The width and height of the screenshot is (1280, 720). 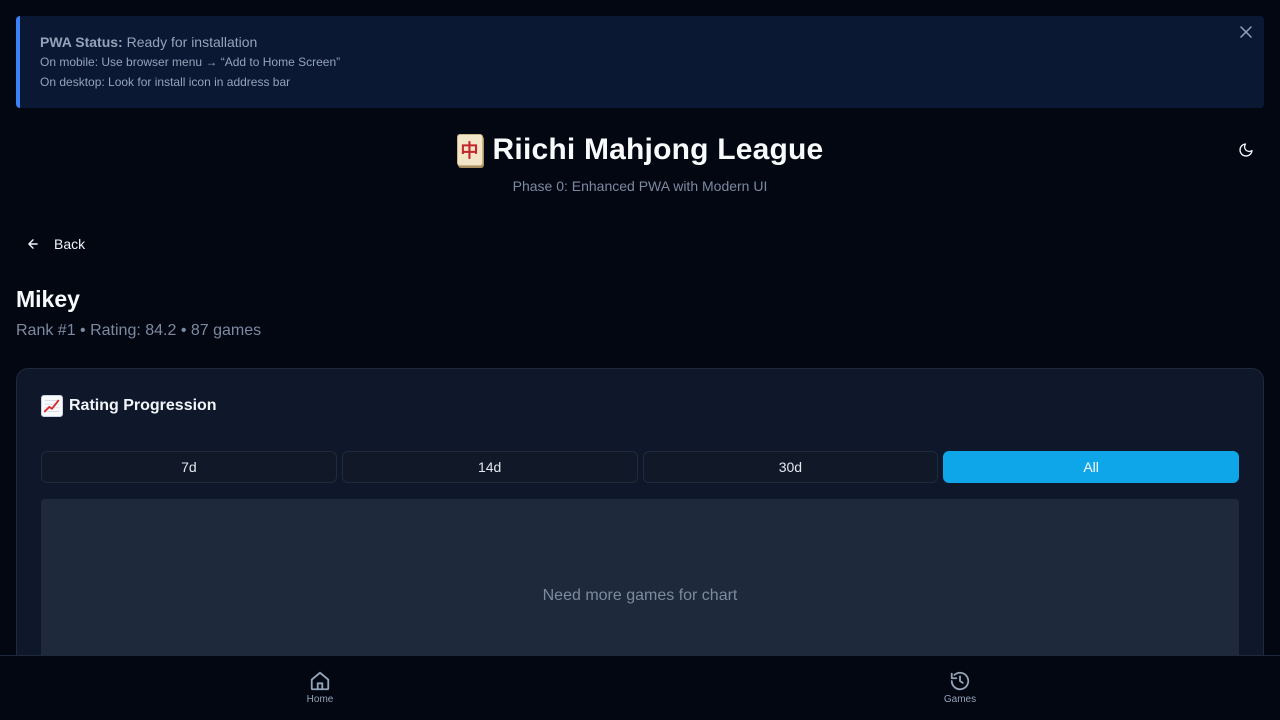 I want to click on theme-toggle-button, so click(x=1246, y=150).